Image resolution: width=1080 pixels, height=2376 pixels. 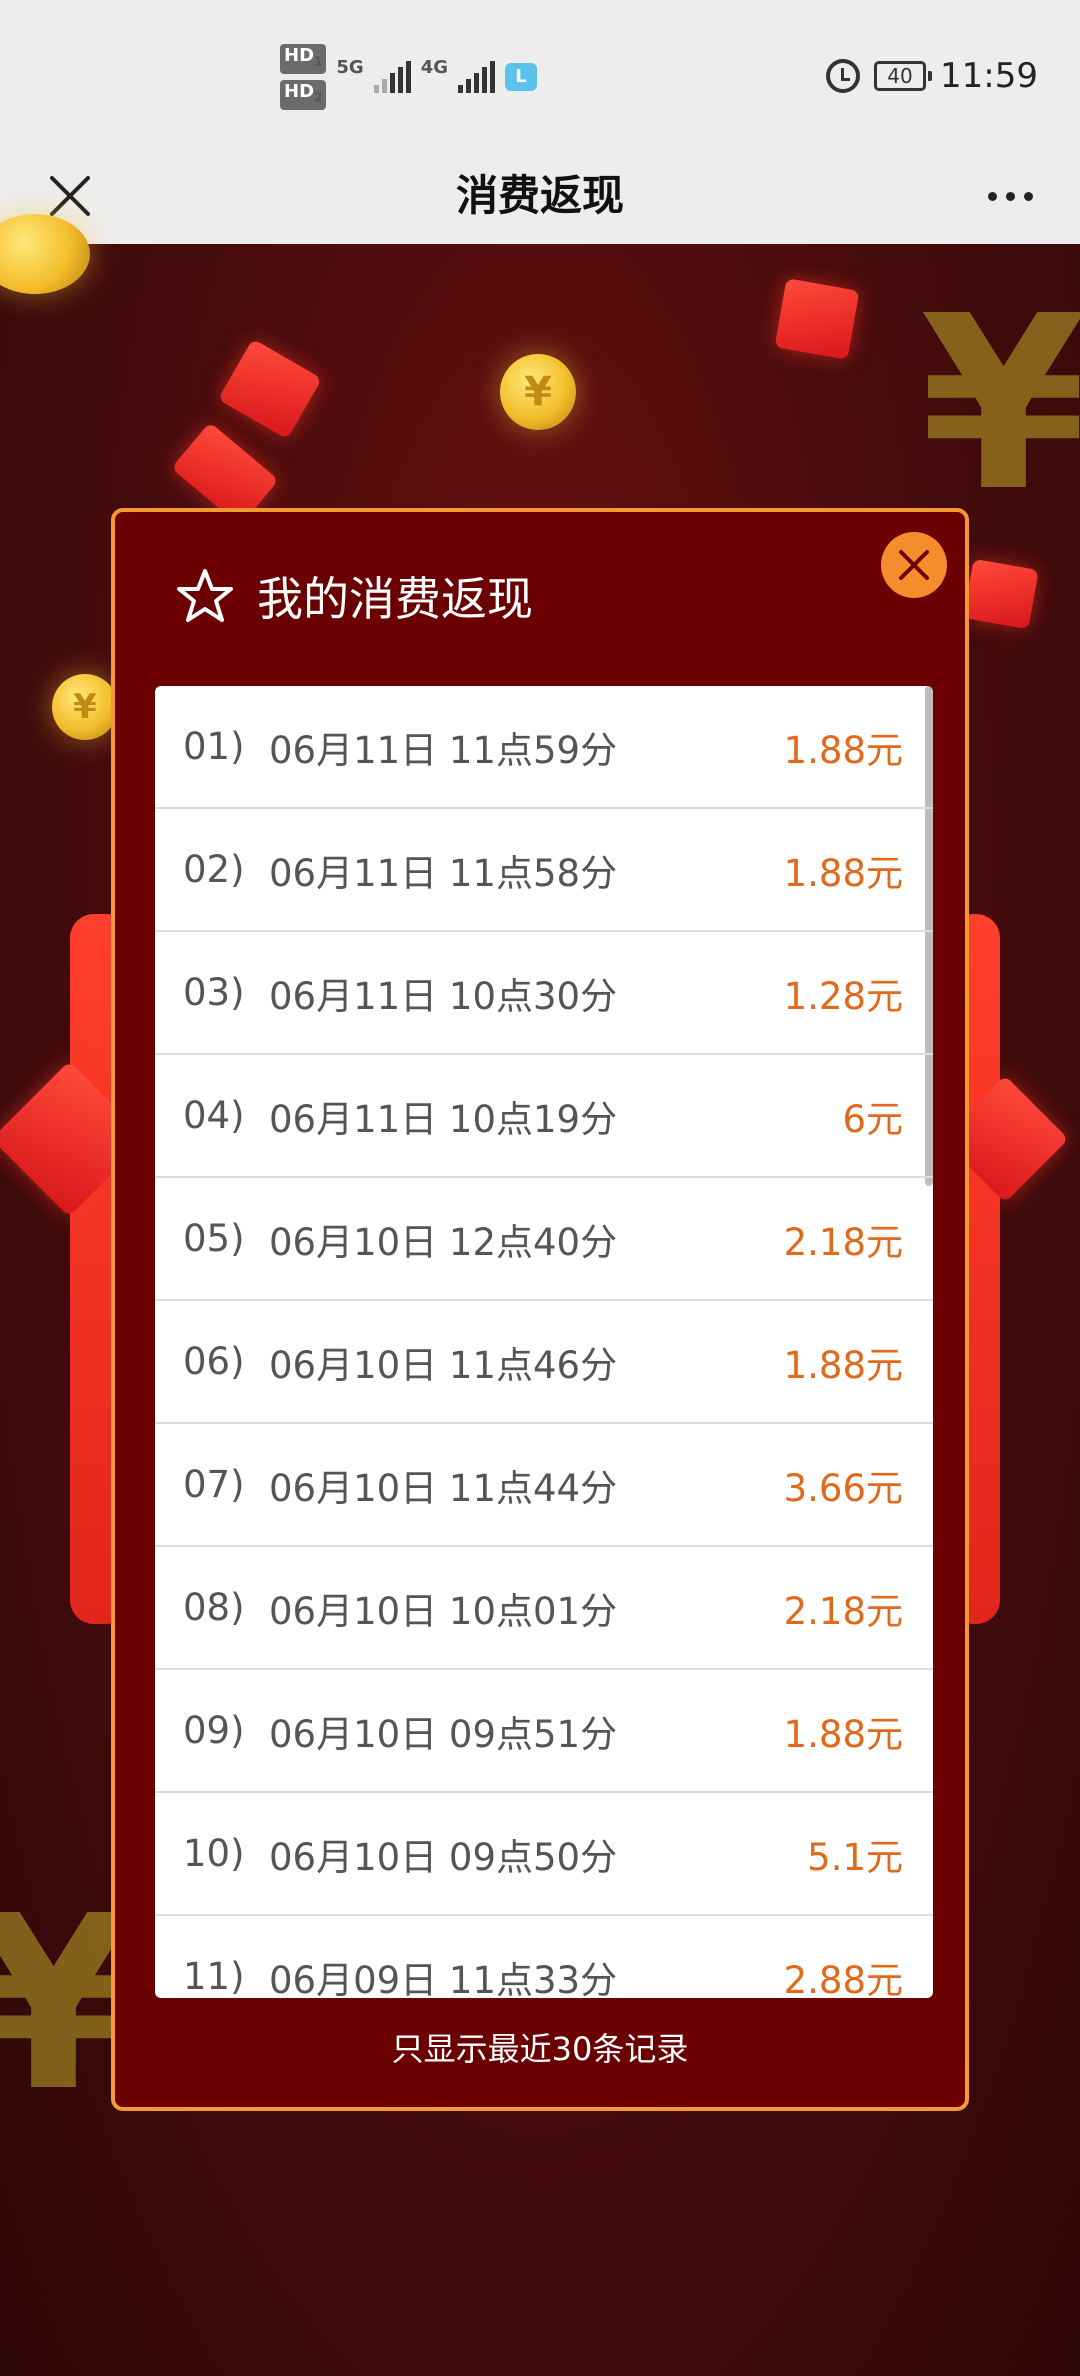 I want to click on status-right: 40 11:59, so click(x=932, y=76).